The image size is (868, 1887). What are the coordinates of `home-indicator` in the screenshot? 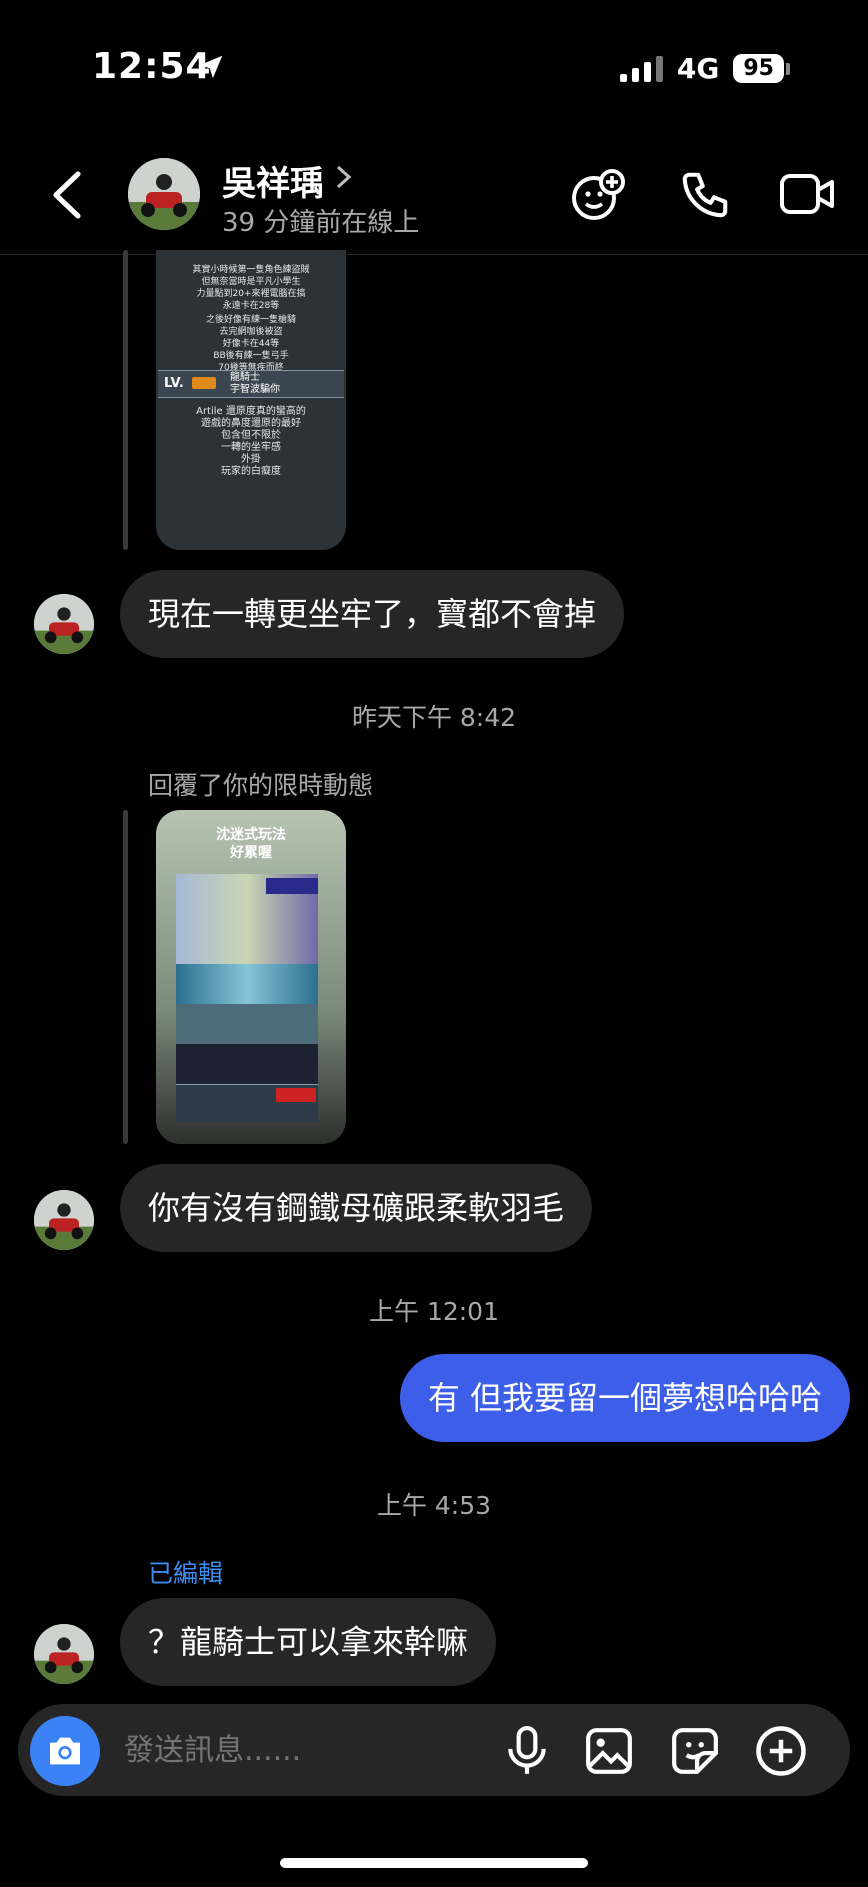 It's located at (434, 1863).